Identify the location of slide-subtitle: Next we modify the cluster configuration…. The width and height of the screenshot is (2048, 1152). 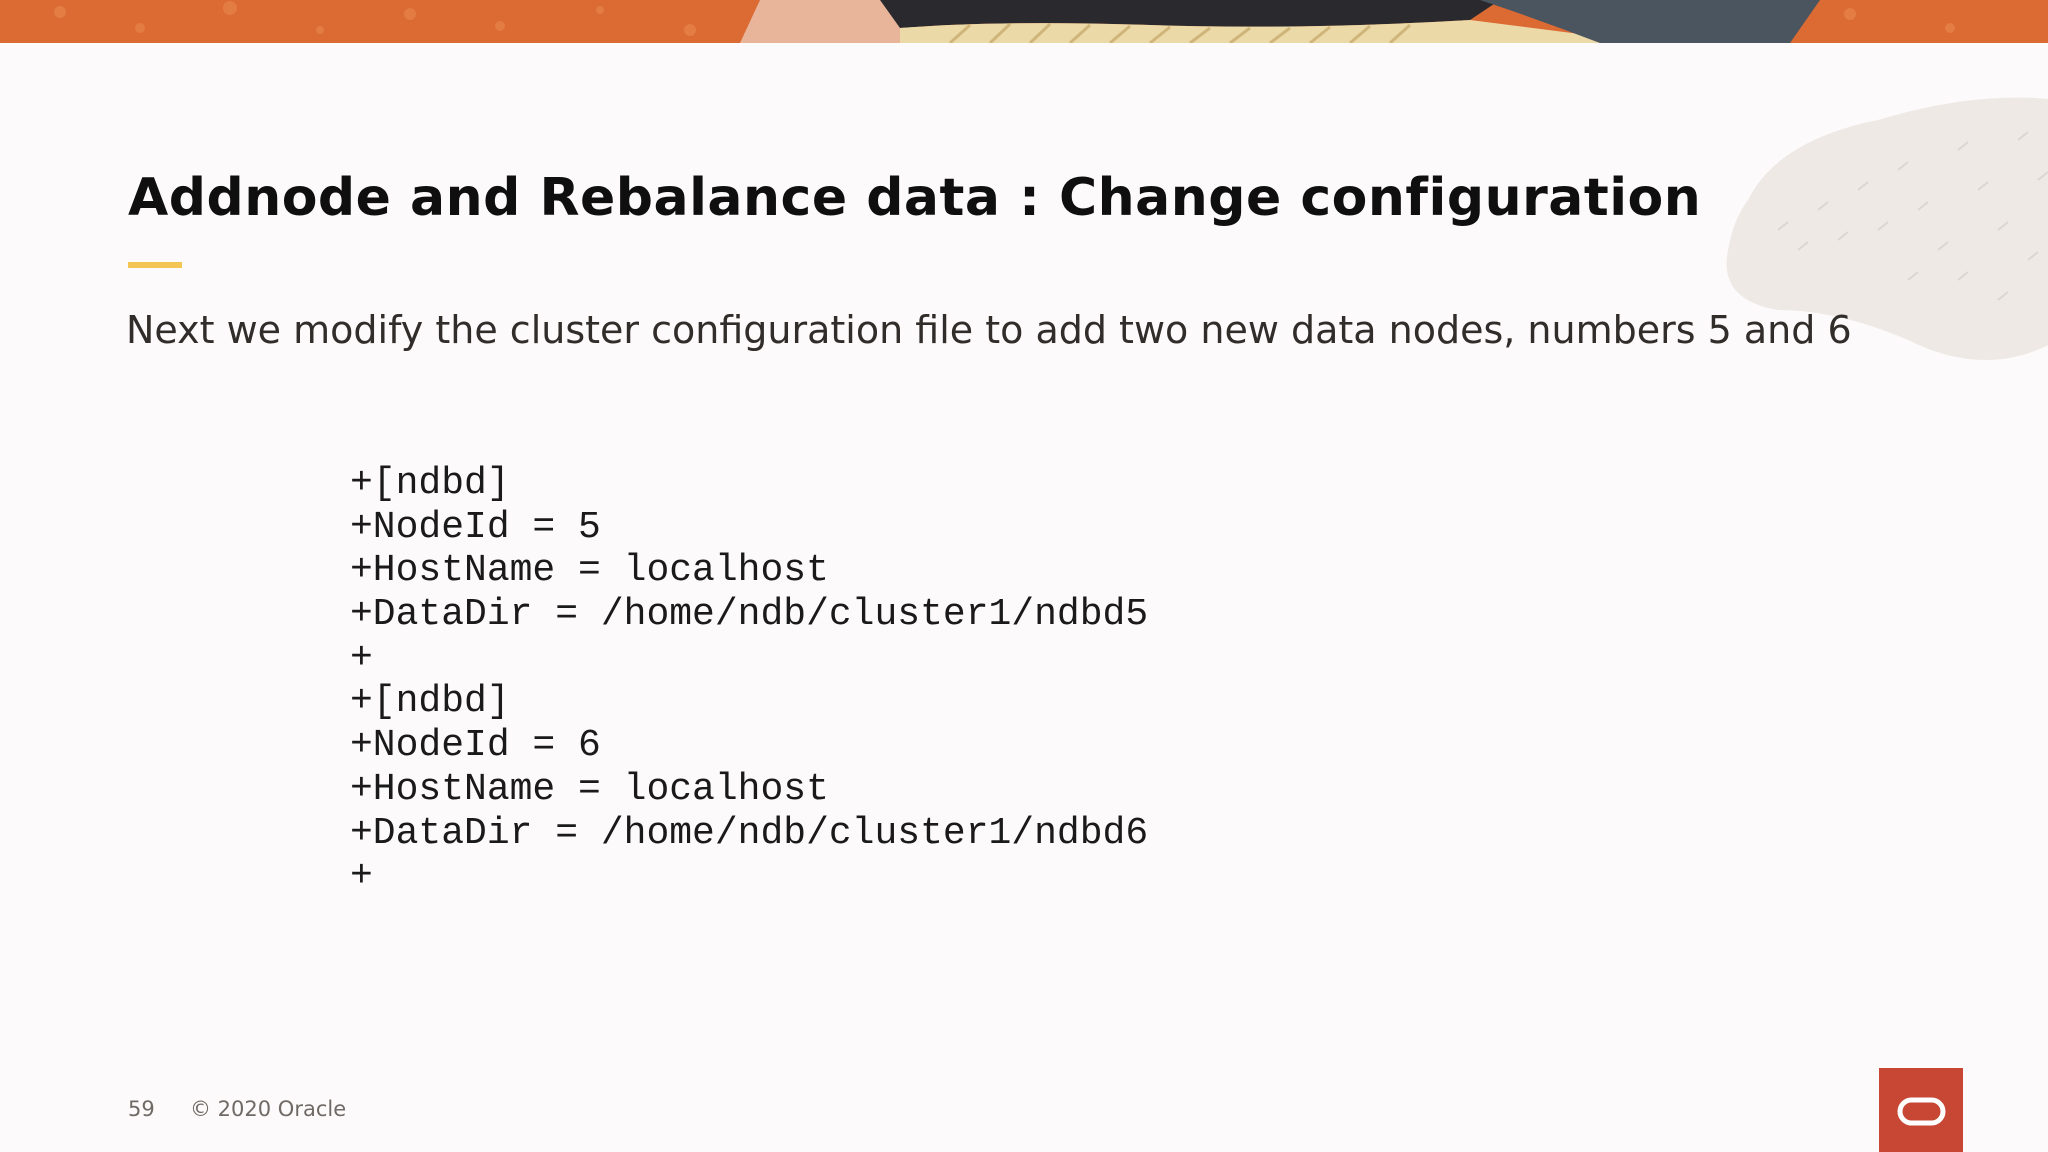
(989, 330).